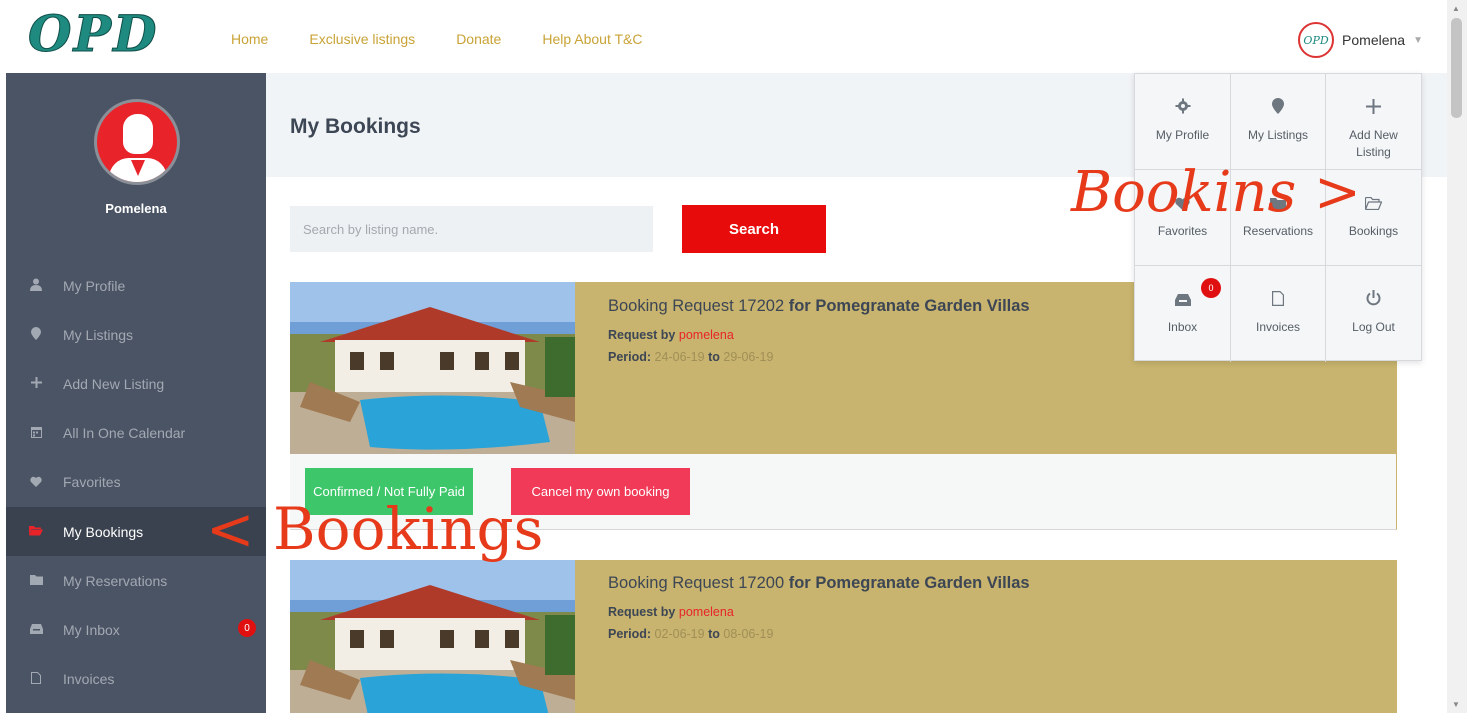  I want to click on power-icon, so click(1373, 301).